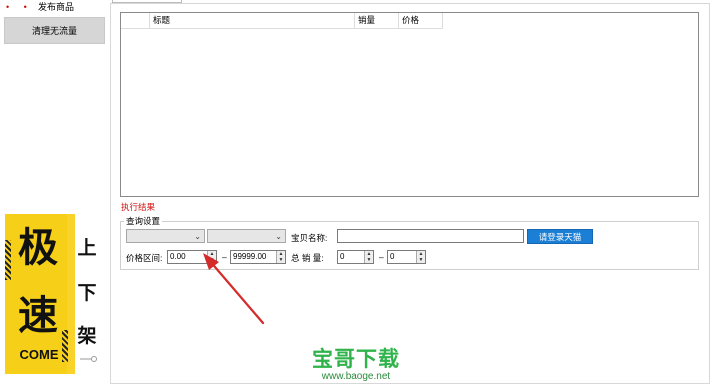 The image size is (714, 388). I want to click on price-range-label: 价格区间:, so click(144, 258).